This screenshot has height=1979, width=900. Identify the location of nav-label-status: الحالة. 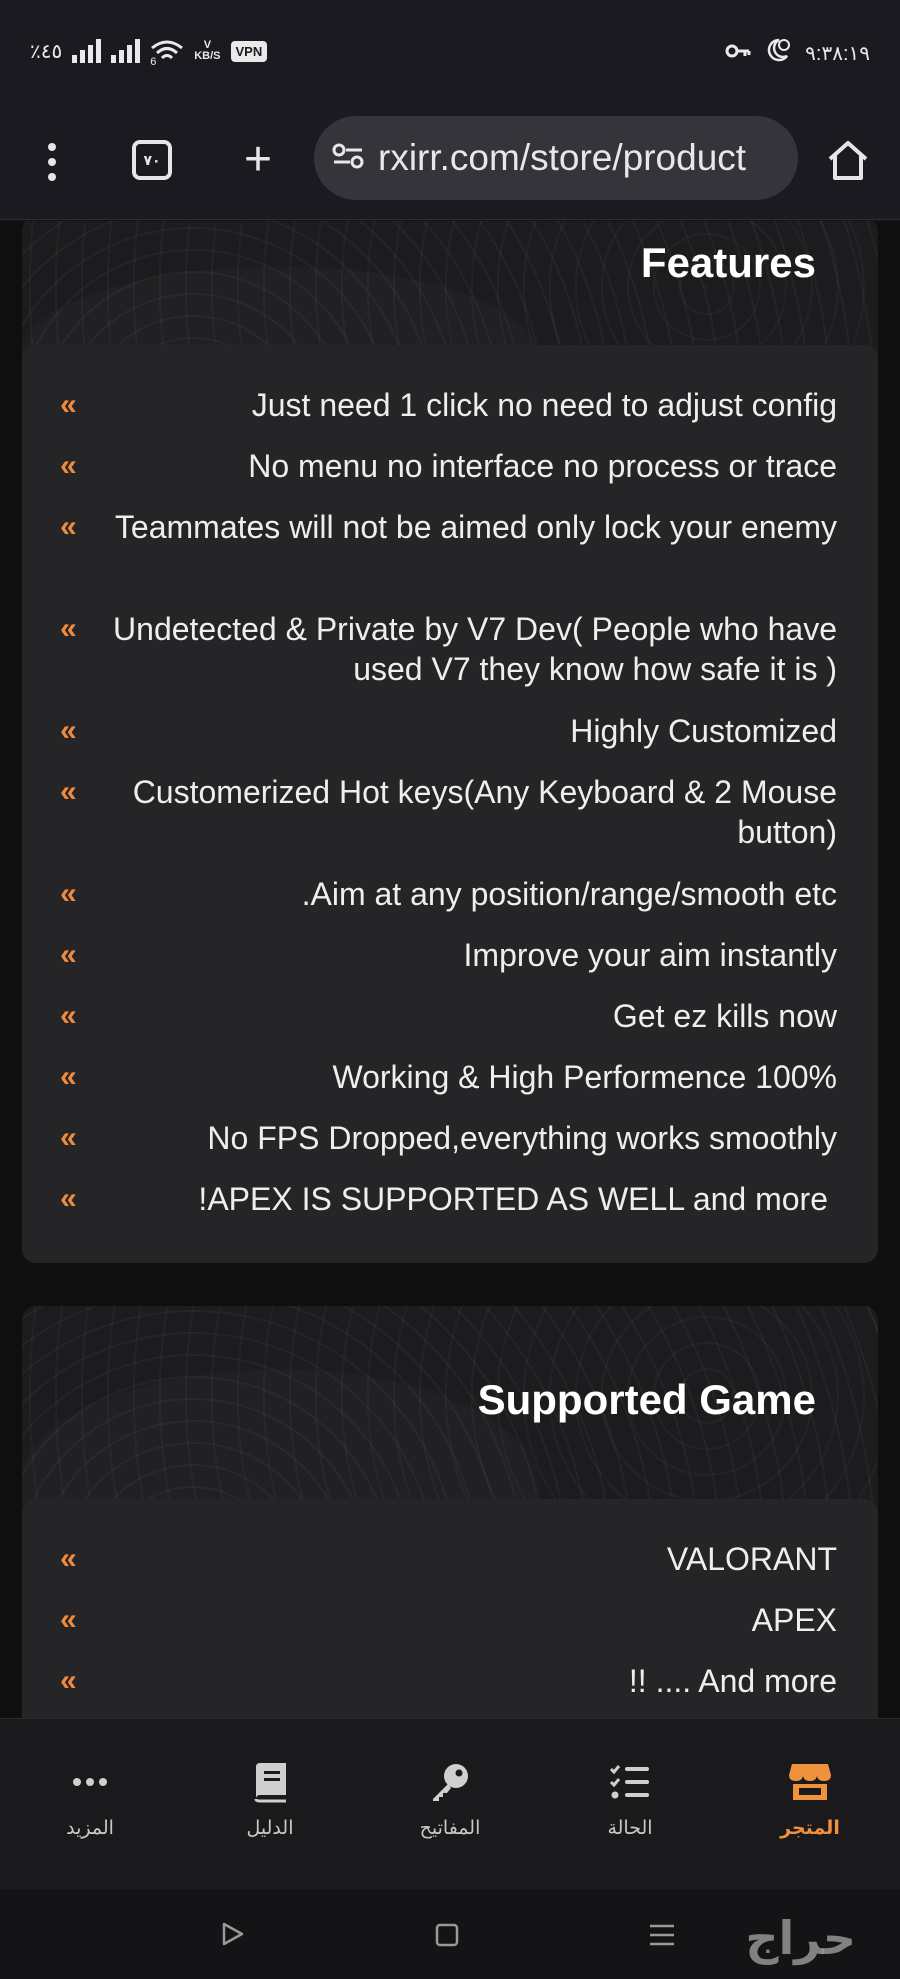
(630, 1828).